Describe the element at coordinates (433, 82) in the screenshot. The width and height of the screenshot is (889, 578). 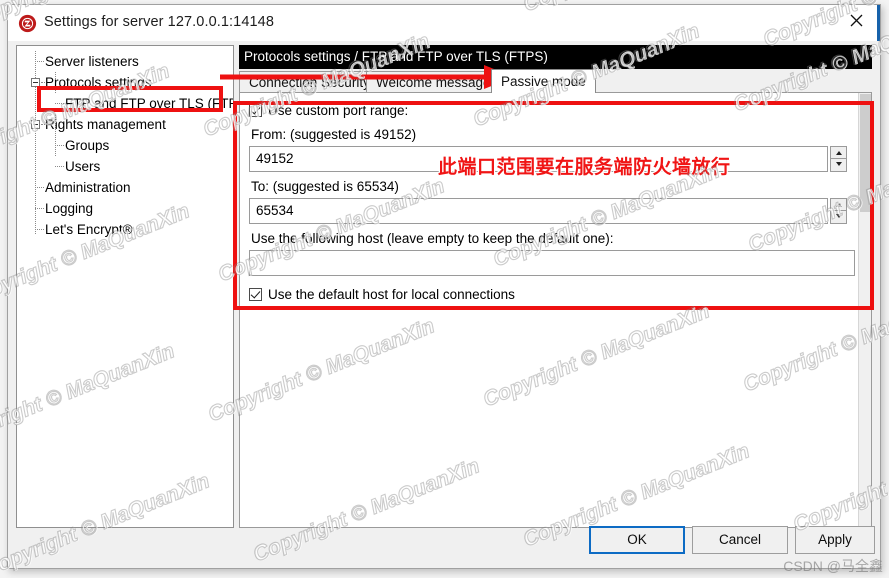
I see `tab-welcome-message: Welcome message` at that location.